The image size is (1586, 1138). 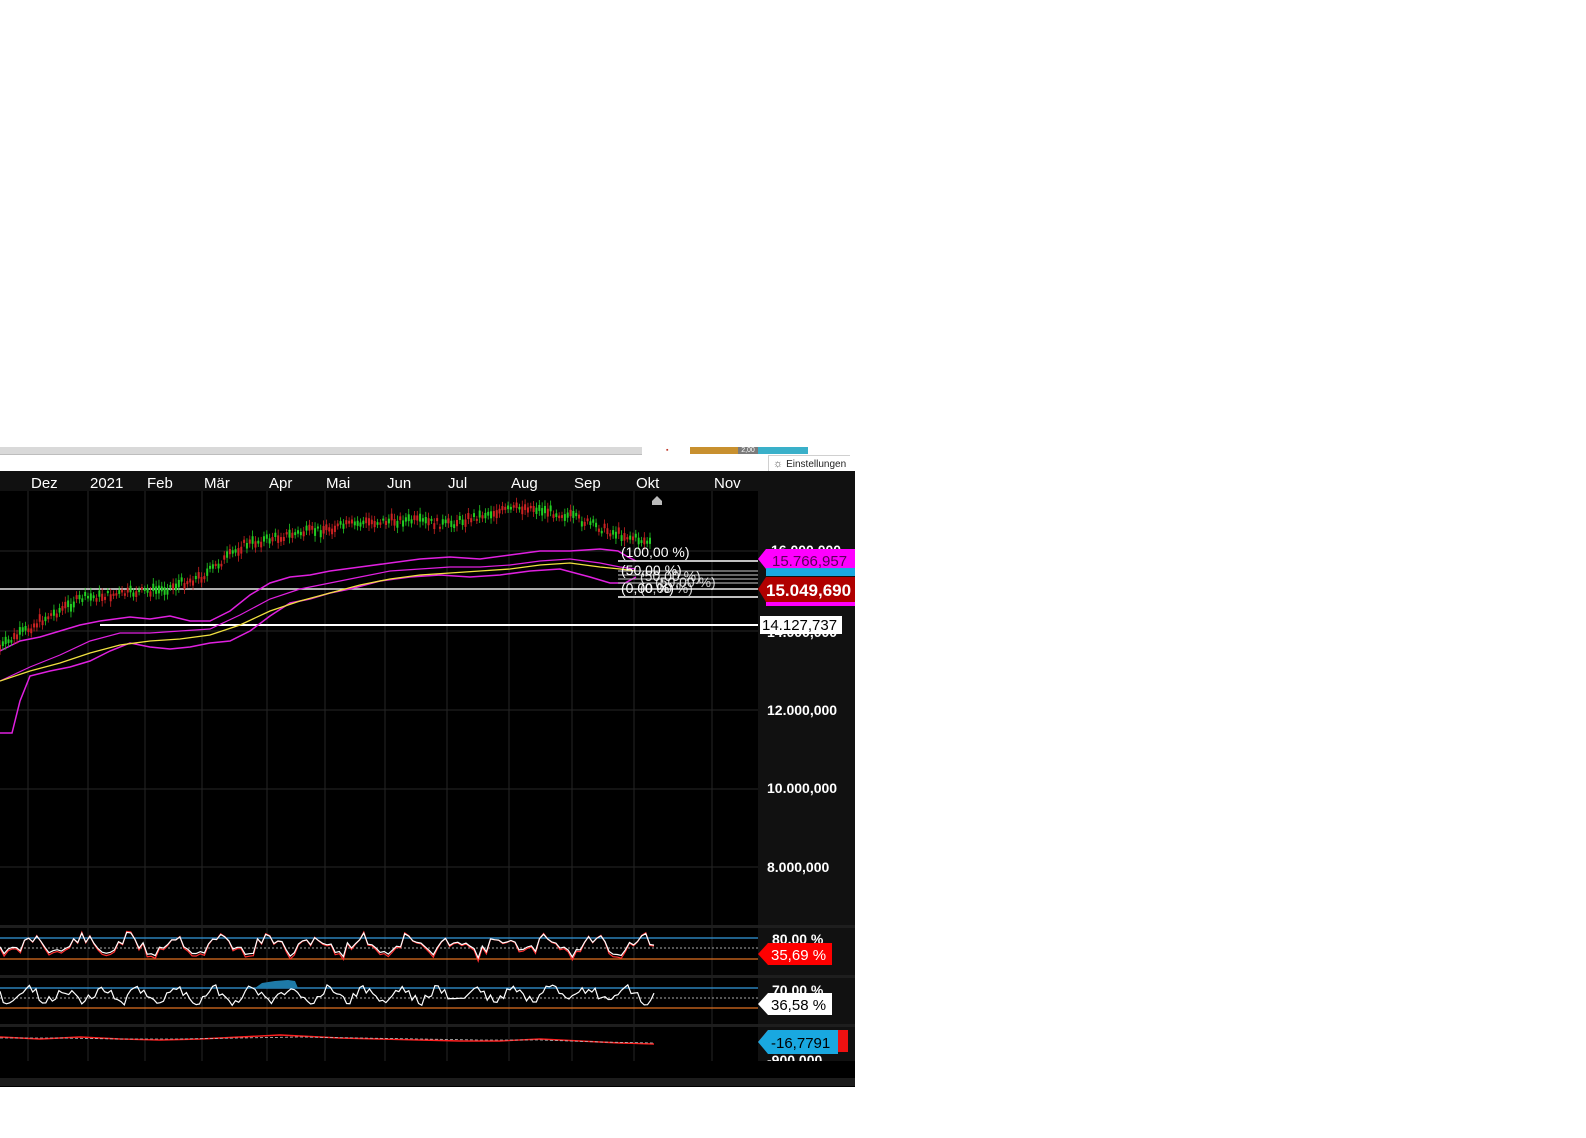 I want to click on y-tick-12000: 12.000,000, so click(x=802, y=710).